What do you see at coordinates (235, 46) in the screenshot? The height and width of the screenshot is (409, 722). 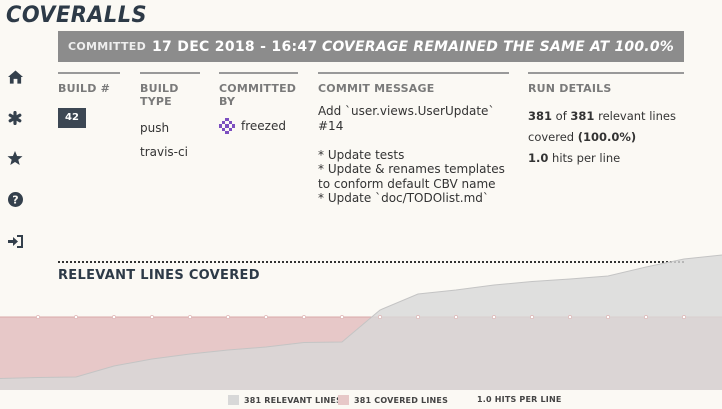 I see `commit-datetime: 17 DEC 2018 - 16:47` at bounding box center [235, 46].